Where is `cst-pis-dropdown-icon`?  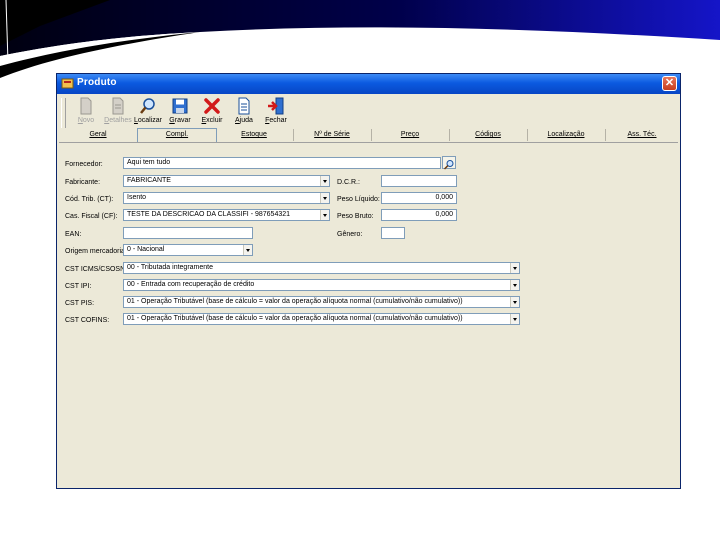 cst-pis-dropdown-icon is located at coordinates (514, 302).